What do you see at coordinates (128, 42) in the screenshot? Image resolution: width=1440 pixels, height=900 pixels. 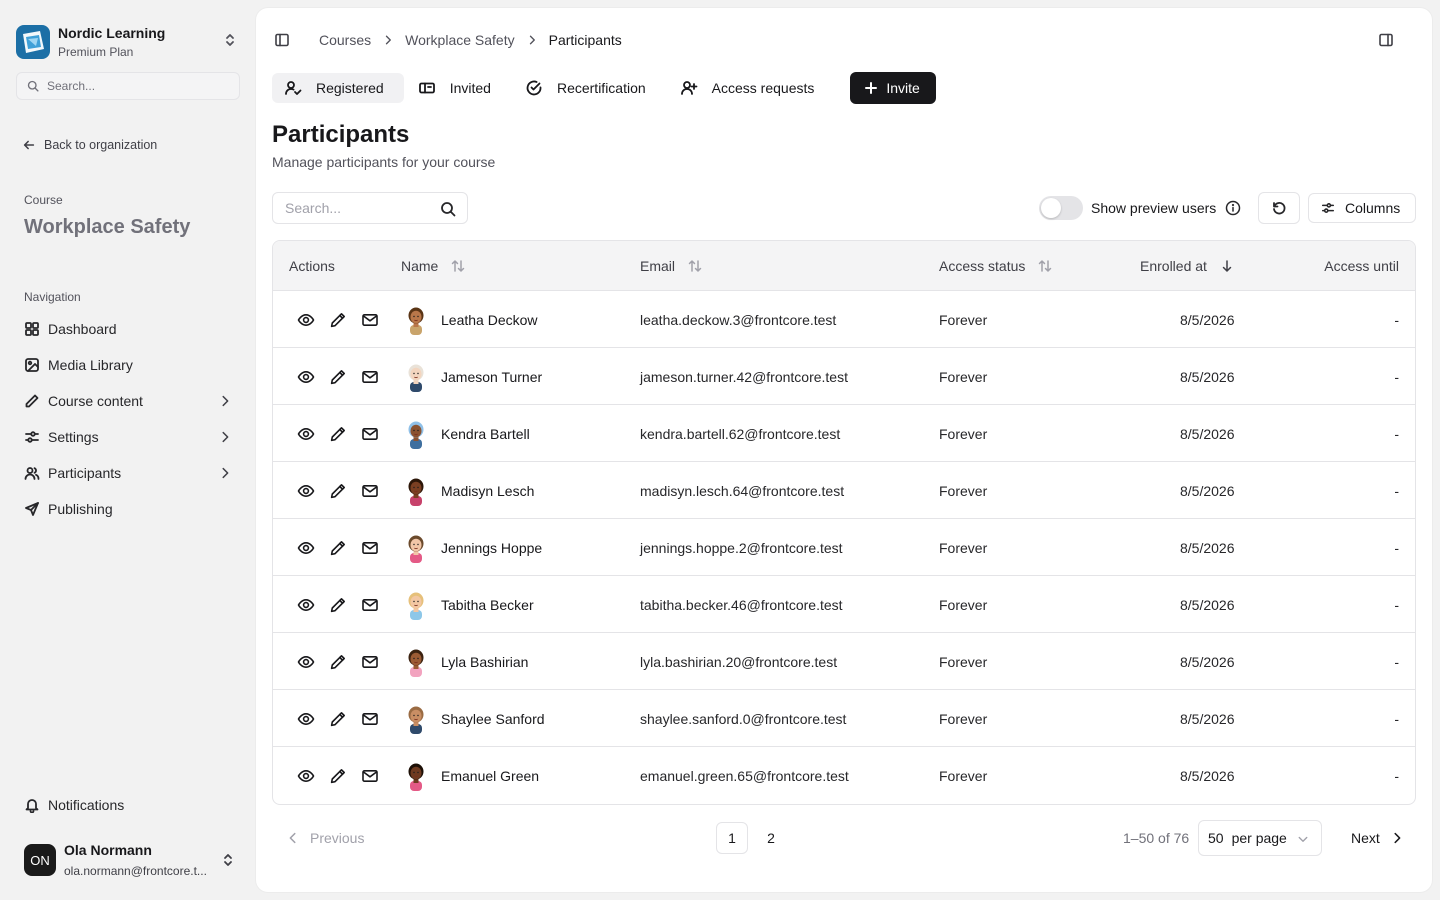 I see `org-switcher: Nordic Learning Premium Plan` at bounding box center [128, 42].